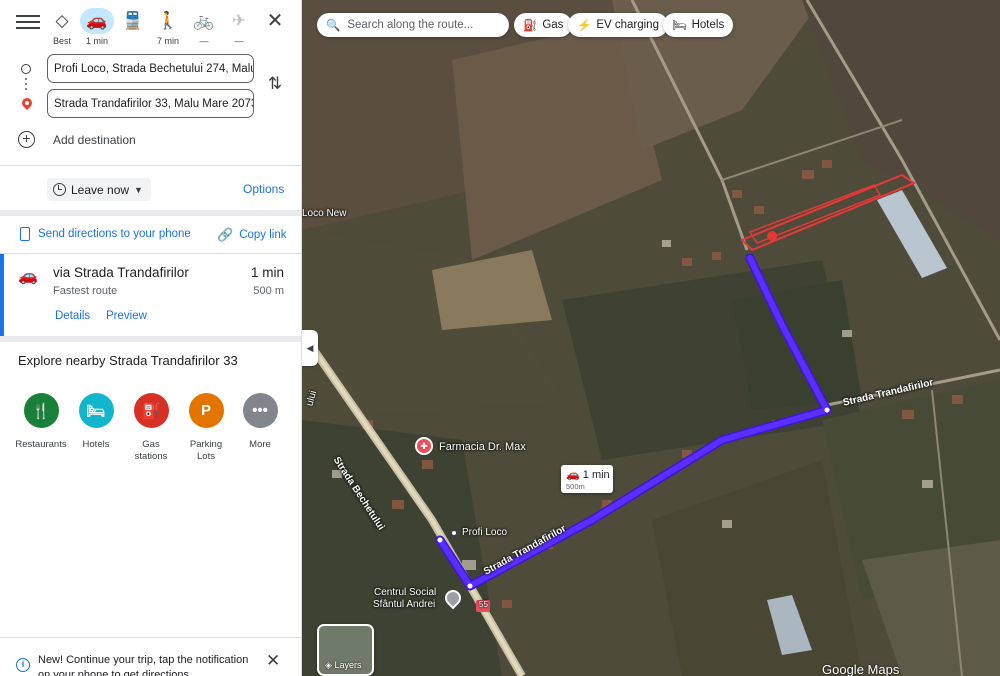 Image resolution: width=1000 pixels, height=676 pixels. I want to click on category-restaurants: 🍴 Restaurants, so click(41, 422).